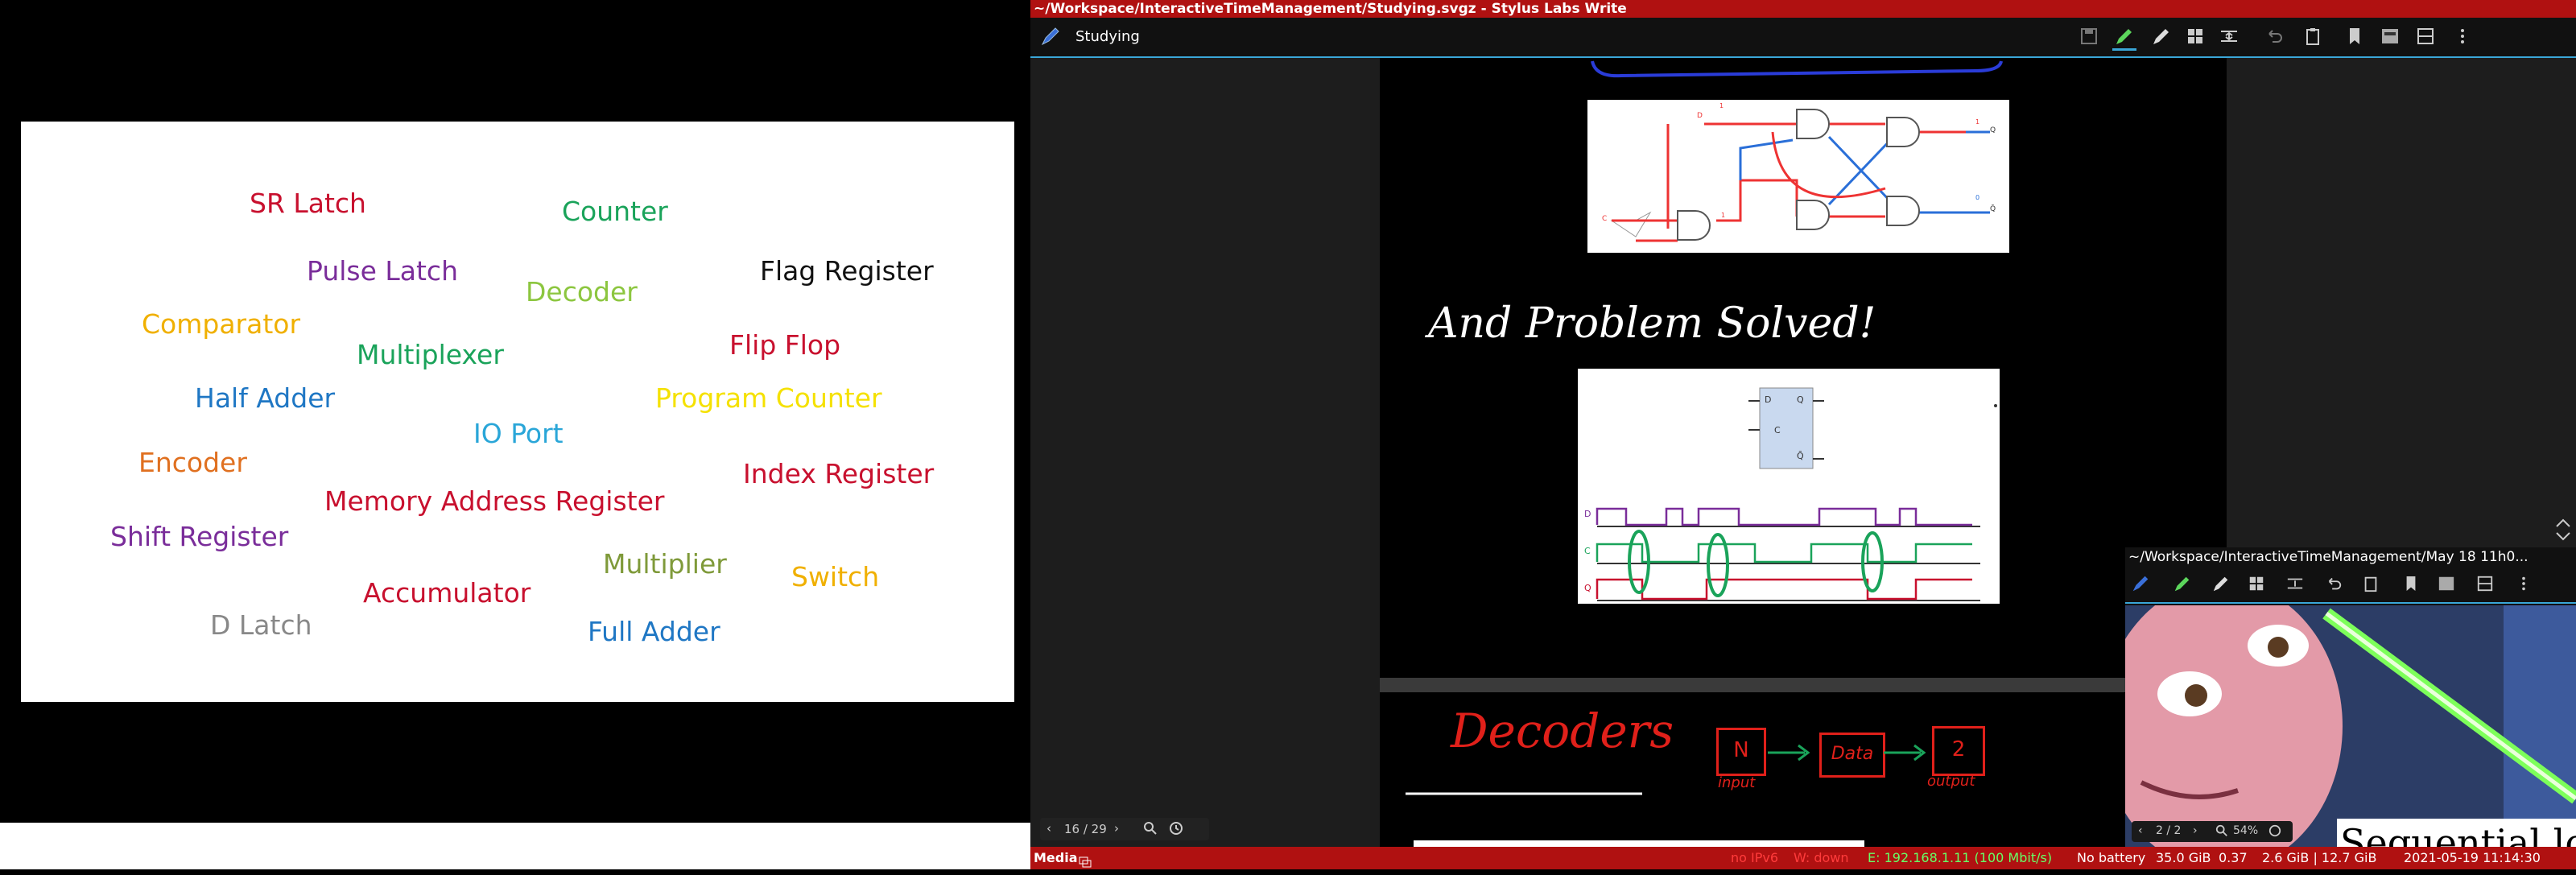 This screenshot has height=875, width=2576. I want to click on mini-split-view-icon, so click(2485, 584).